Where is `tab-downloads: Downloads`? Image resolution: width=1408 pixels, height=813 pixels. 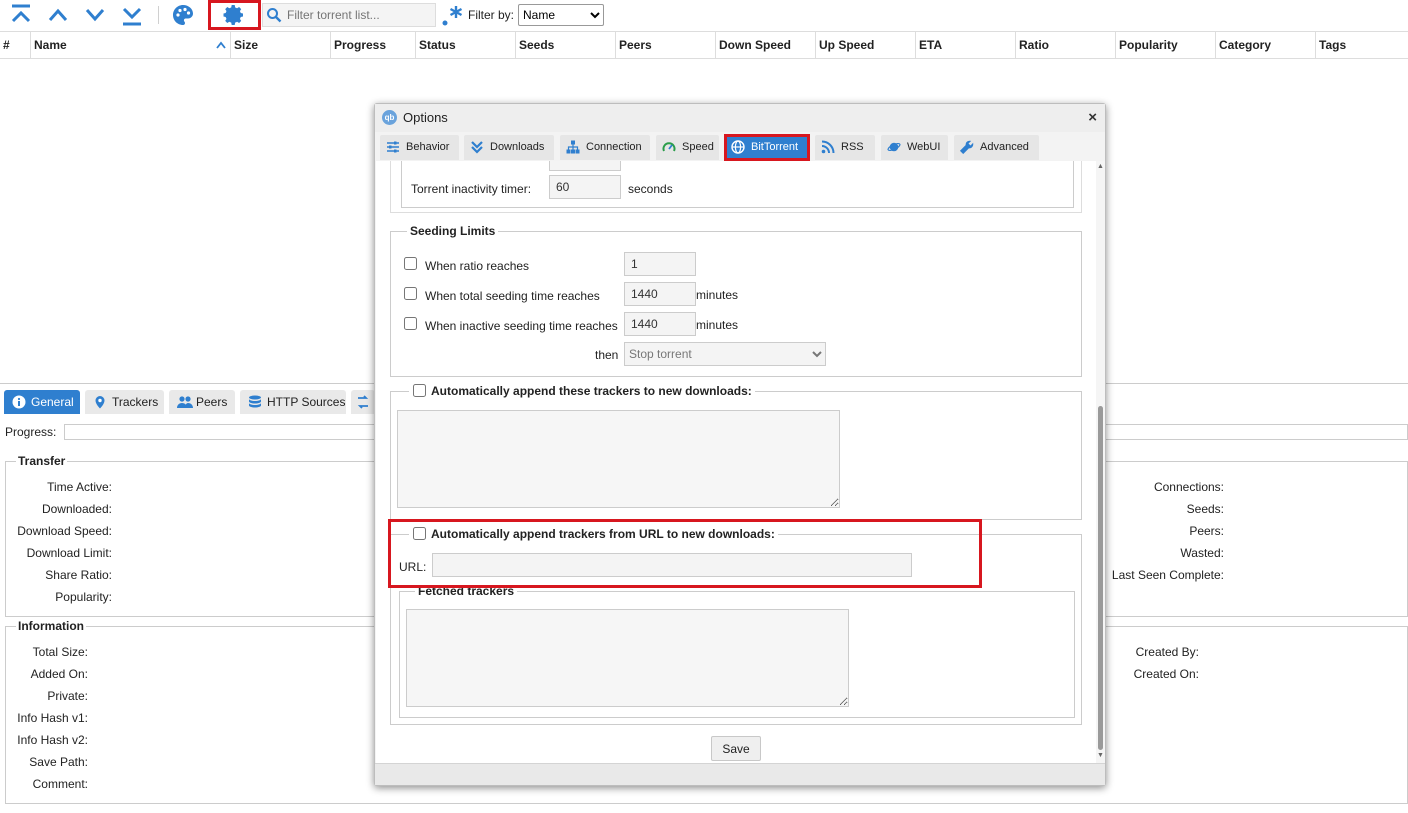
tab-downloads: Downloads is located at coordinates (509, 147).